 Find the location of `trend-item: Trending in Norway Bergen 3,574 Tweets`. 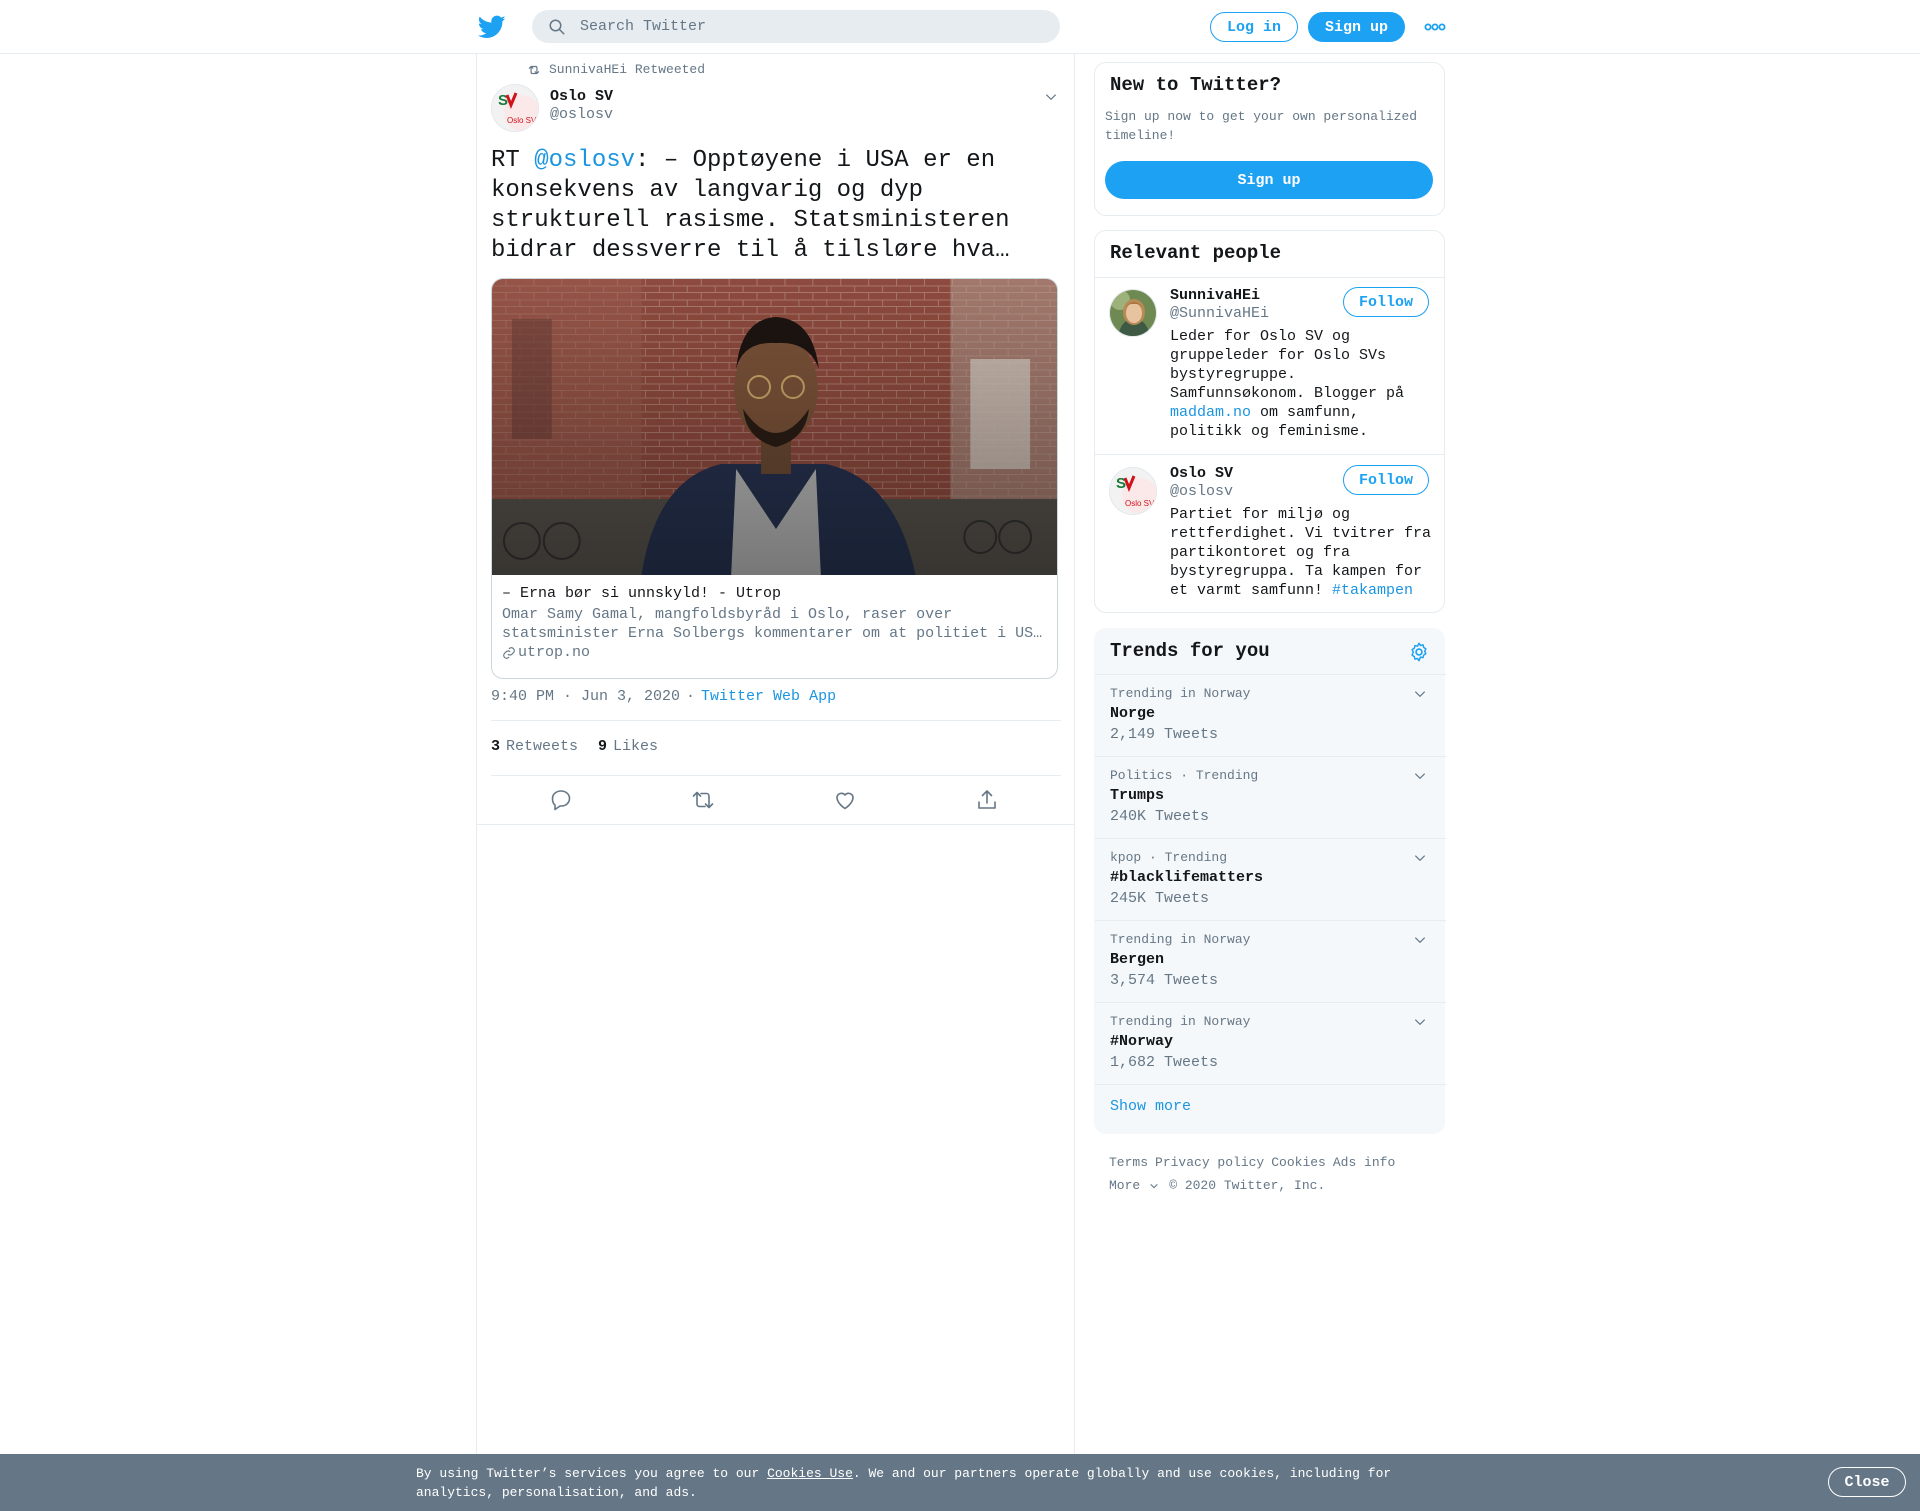

trend-item: Trending in Norway Bergen 3,574 Tweets is located at coordinates (1270, 961).